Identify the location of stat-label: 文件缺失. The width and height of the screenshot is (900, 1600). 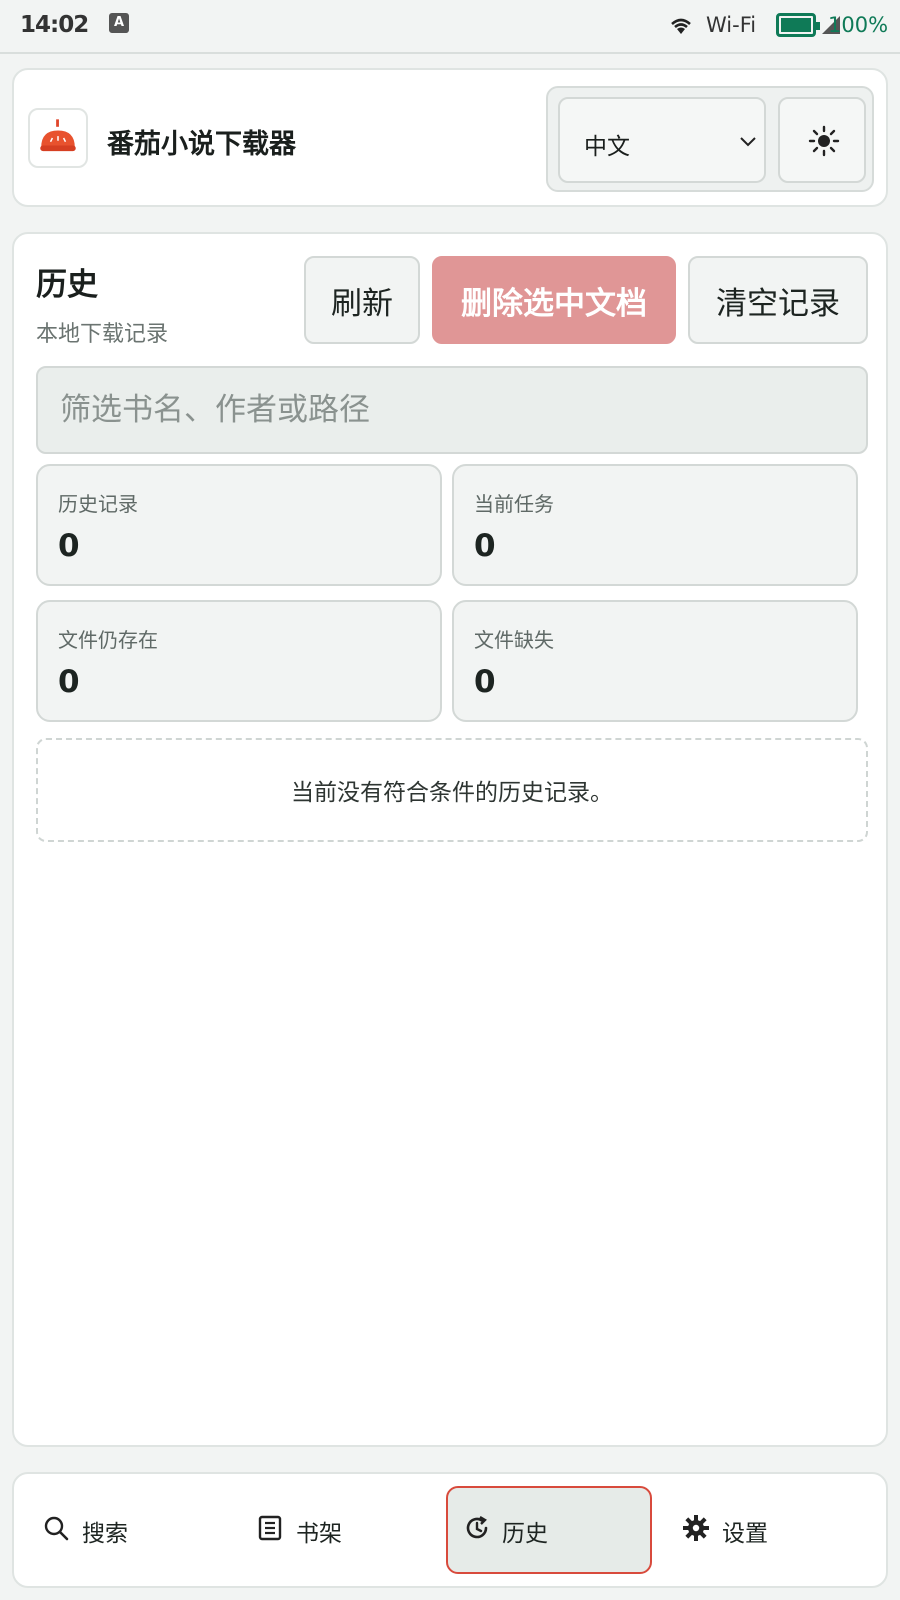
(514, 640).